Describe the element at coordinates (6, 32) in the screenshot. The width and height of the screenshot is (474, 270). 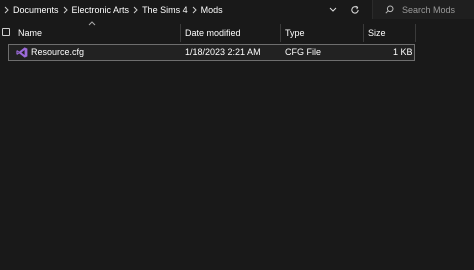
I see `select-all-checkbox` at that location.